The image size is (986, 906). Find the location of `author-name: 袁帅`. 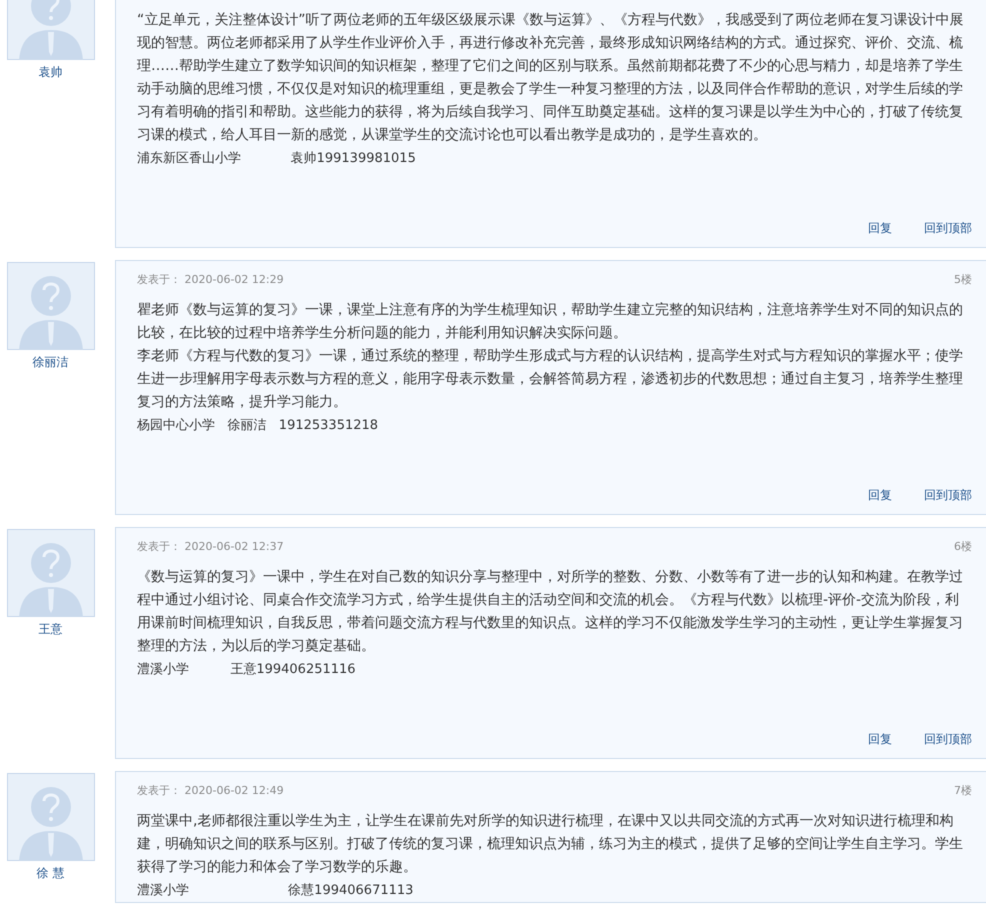

author-name: 袁帅 is located at coordinates (50, 72).